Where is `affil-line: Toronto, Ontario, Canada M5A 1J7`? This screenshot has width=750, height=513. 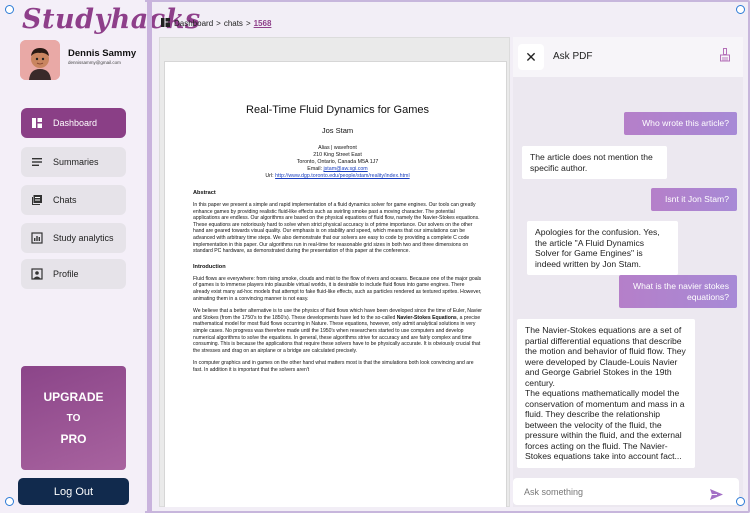 affil-line: Toronto, Ontario, Canada M5A 1J7 is located at coordinates (337, 162).